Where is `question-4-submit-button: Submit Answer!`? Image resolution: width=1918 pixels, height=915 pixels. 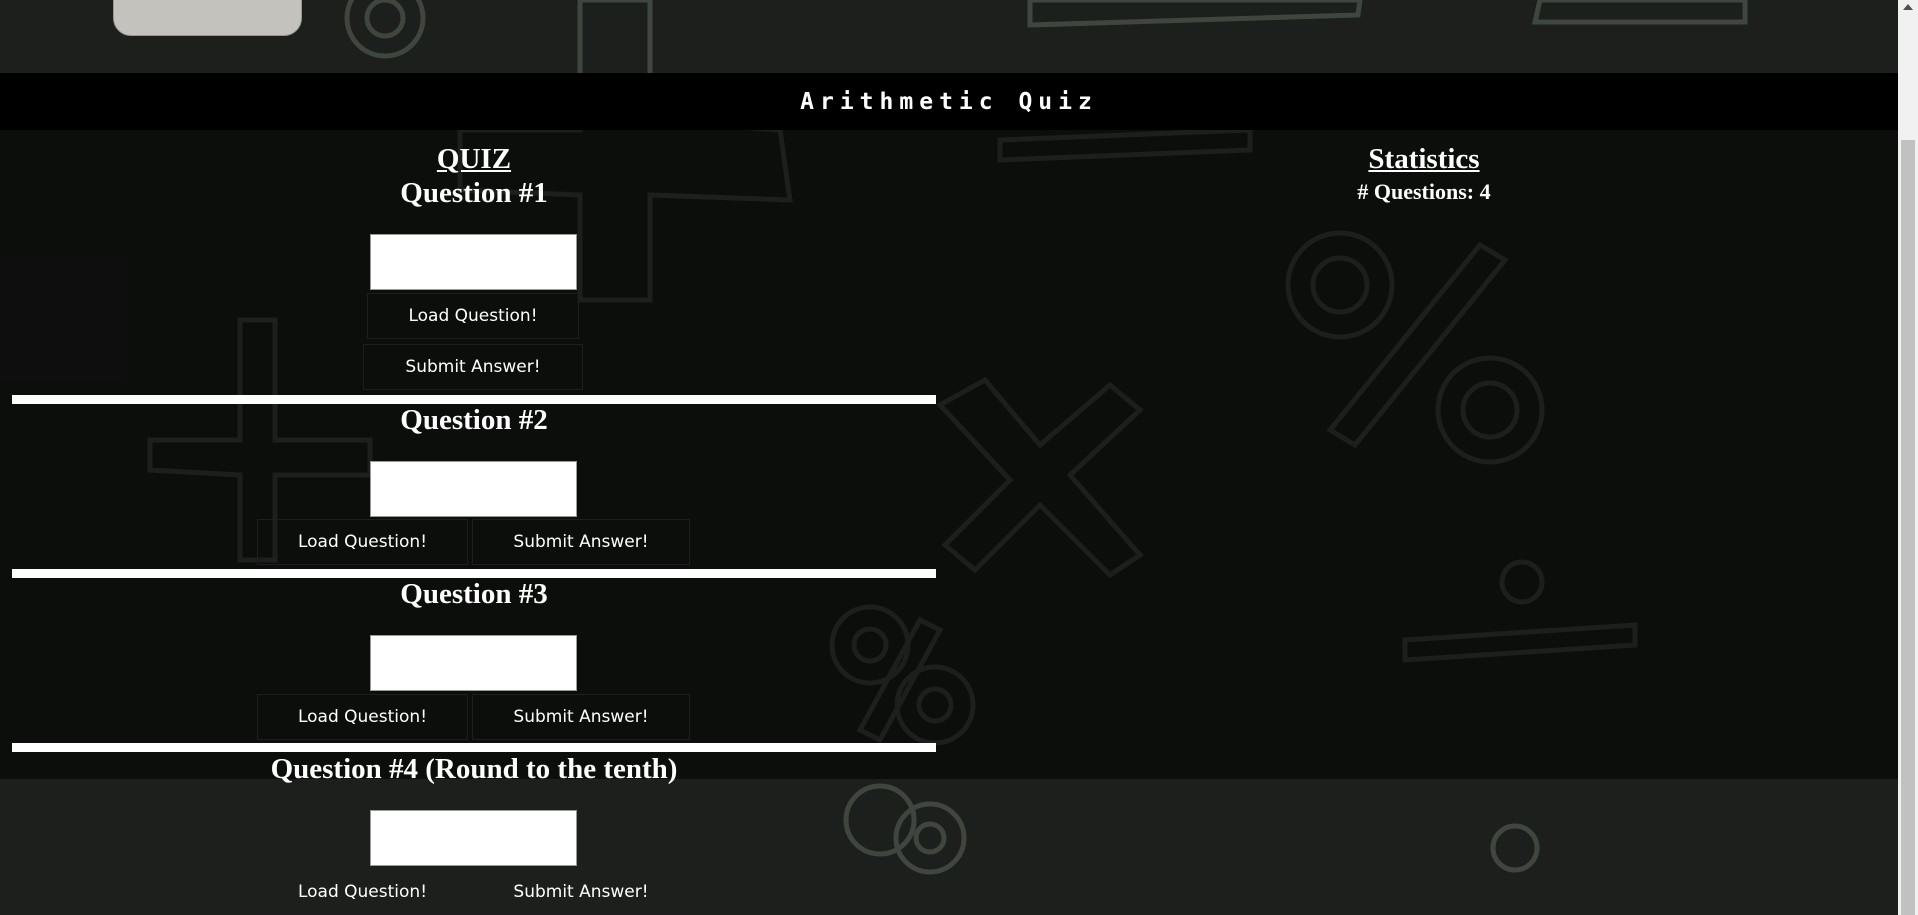
question-4-submit-button: Submit Answer! is located at coordinates (581, 892).